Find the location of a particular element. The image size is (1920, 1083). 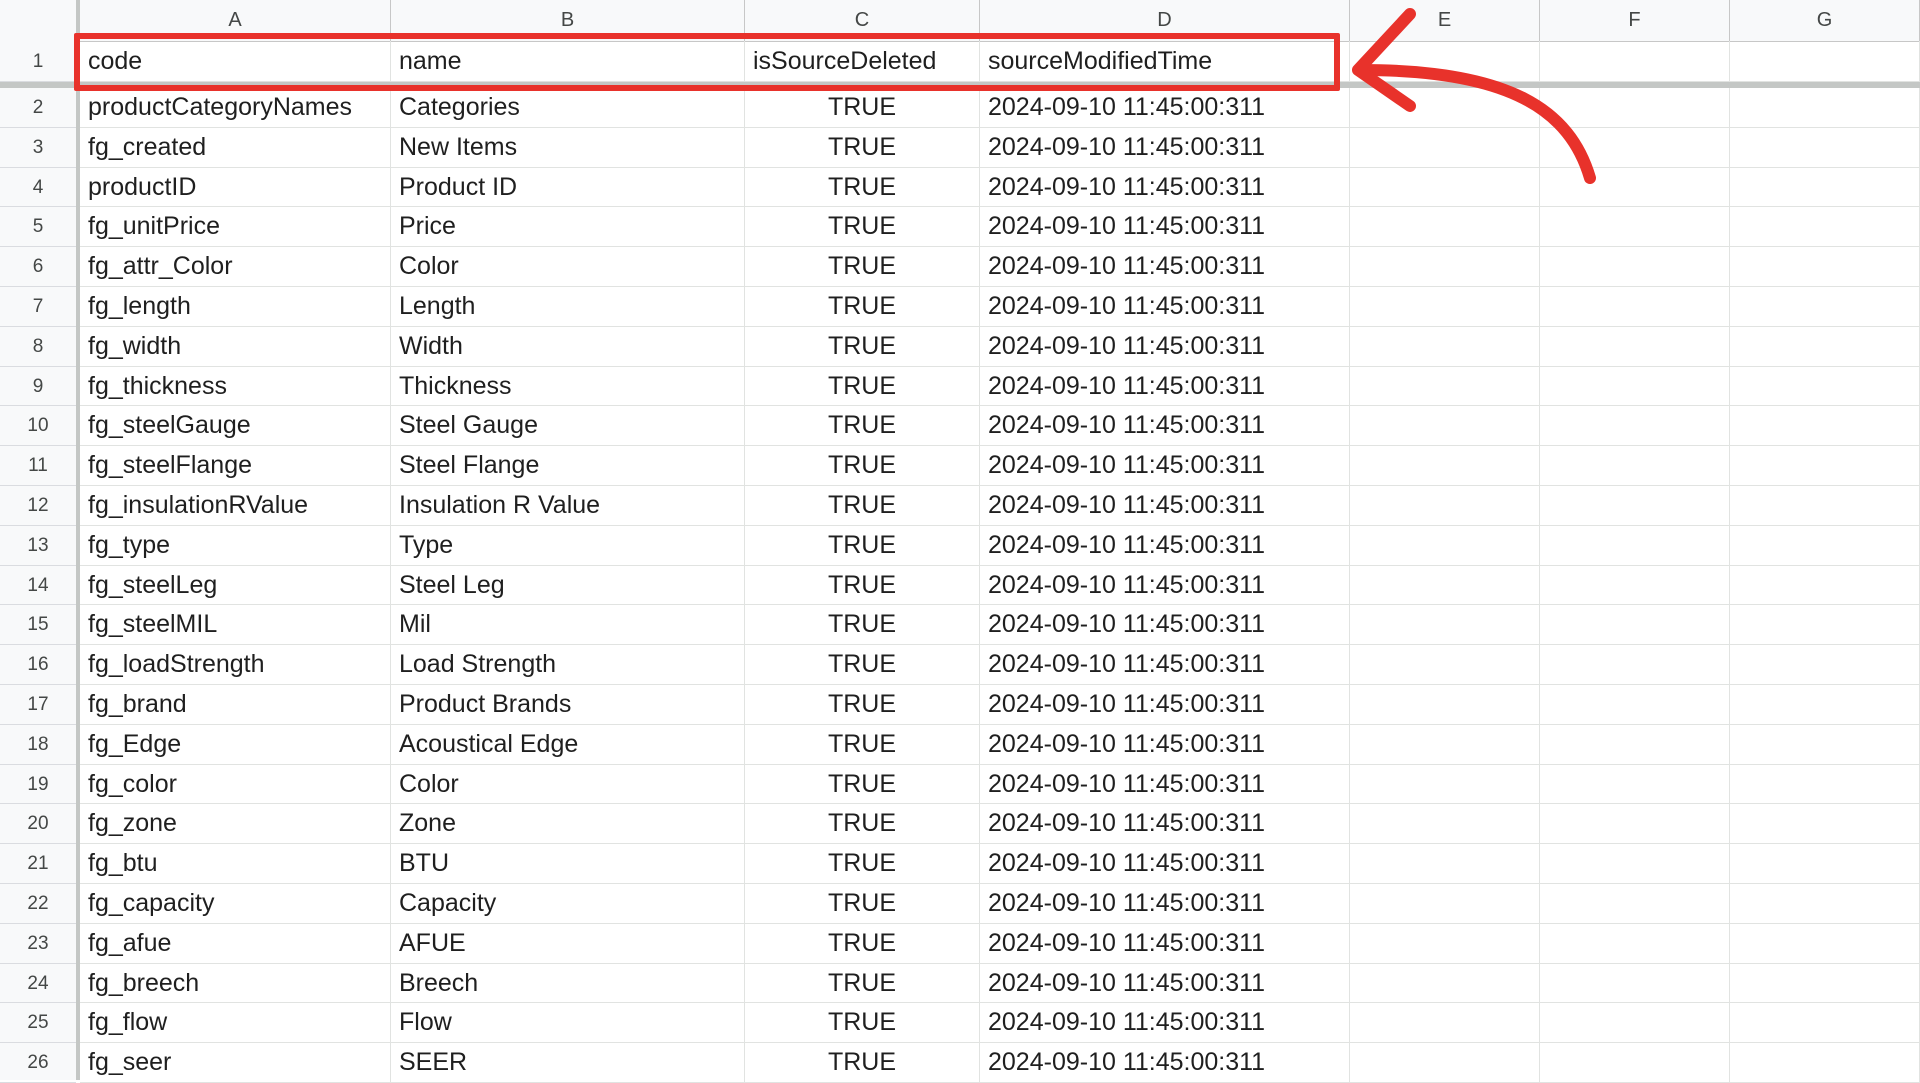

cell-a: fg_steelFlange is located at coordinates (235, 465).